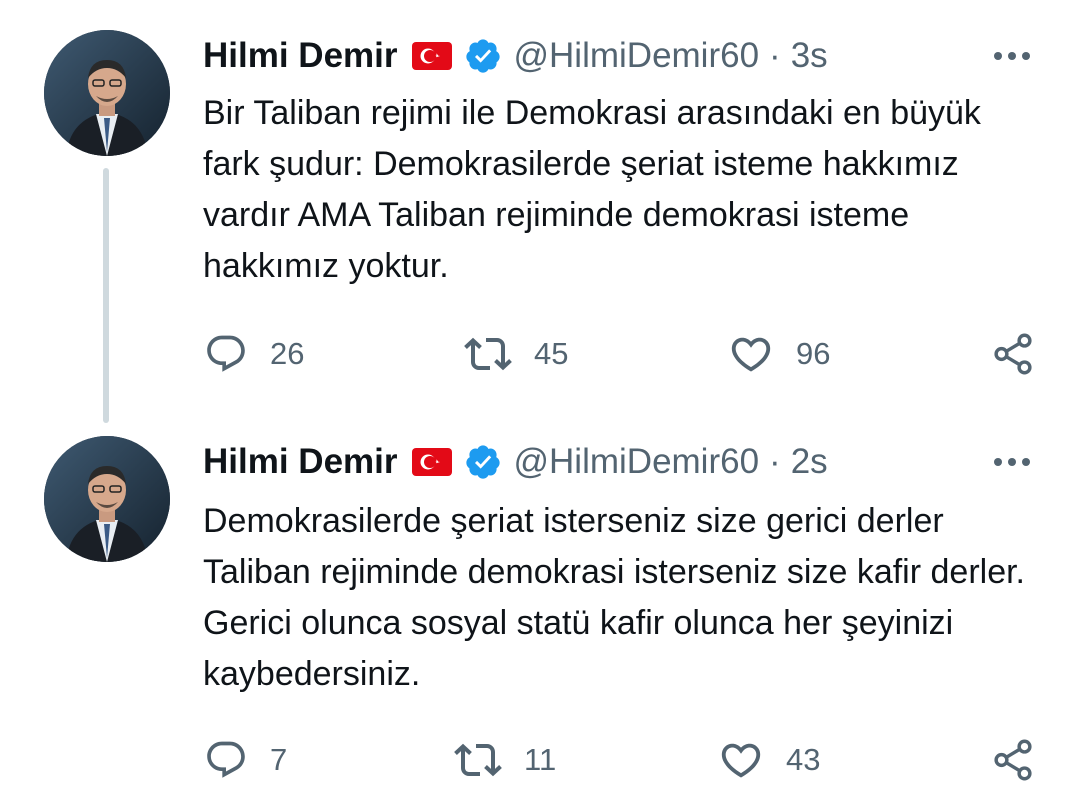 This screenshot has height=800, width=1080. I want to click on timestamp: 3s, so click(809, 56).